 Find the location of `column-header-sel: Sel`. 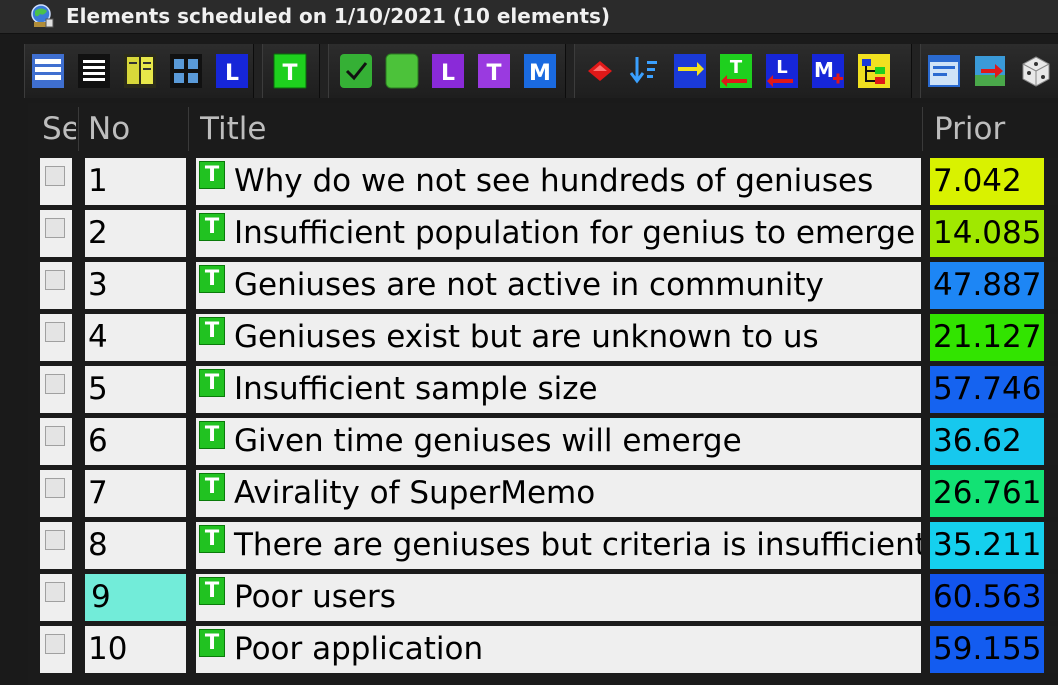

column-header-sel: Sel is located at coordinates (59, 129).